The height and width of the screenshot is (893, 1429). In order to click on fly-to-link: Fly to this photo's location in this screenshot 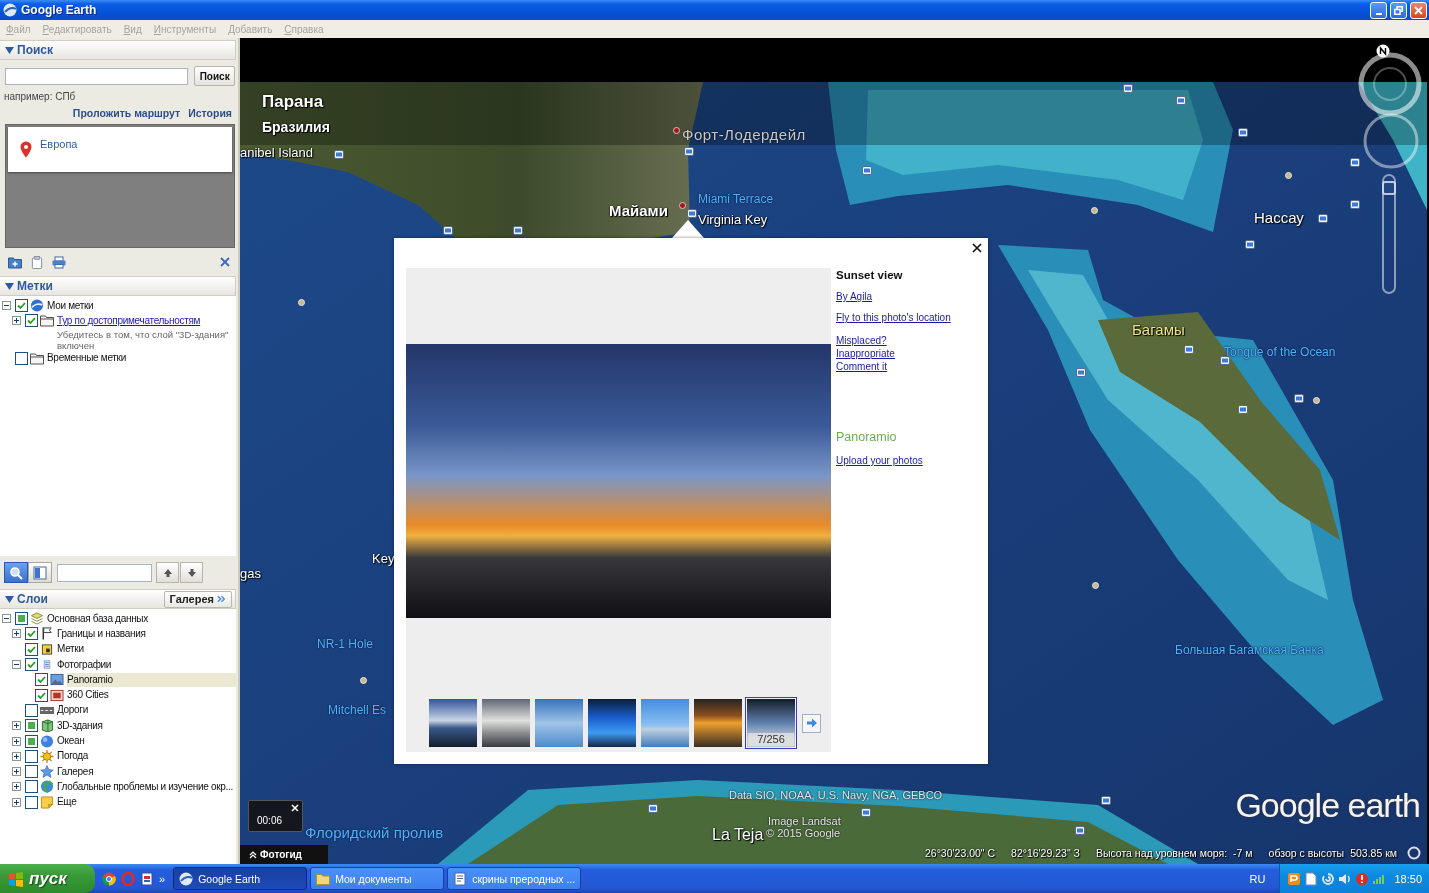, I will do `click(893, 317)`.